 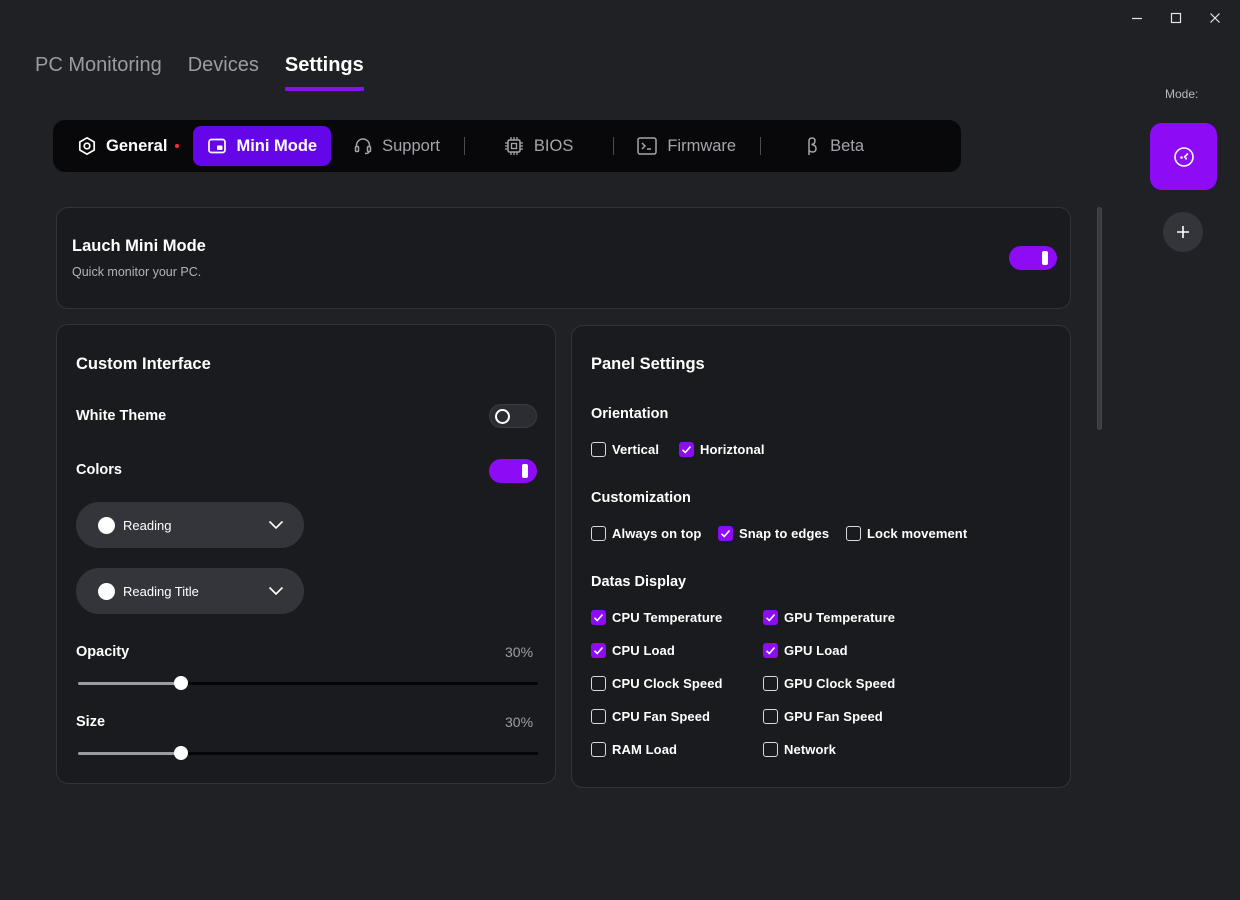 What do you see at coordinates (639, 582) in the screenshot?
I see `datas-display-label: Datas Display` at bounding box center [639, 582].